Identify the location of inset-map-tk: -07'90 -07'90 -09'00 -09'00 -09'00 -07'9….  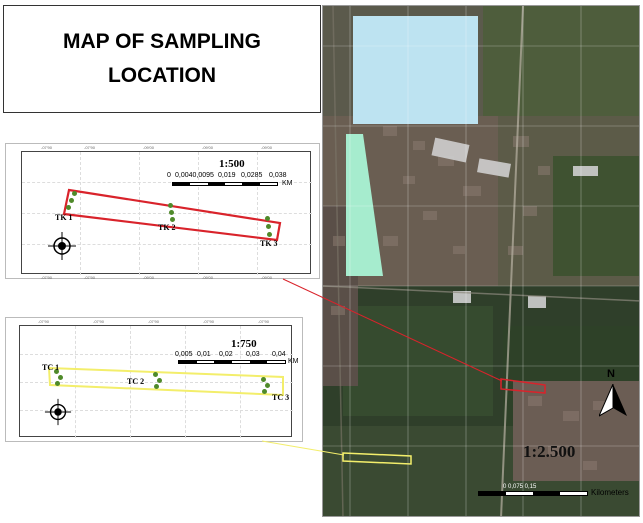
(162, 211).